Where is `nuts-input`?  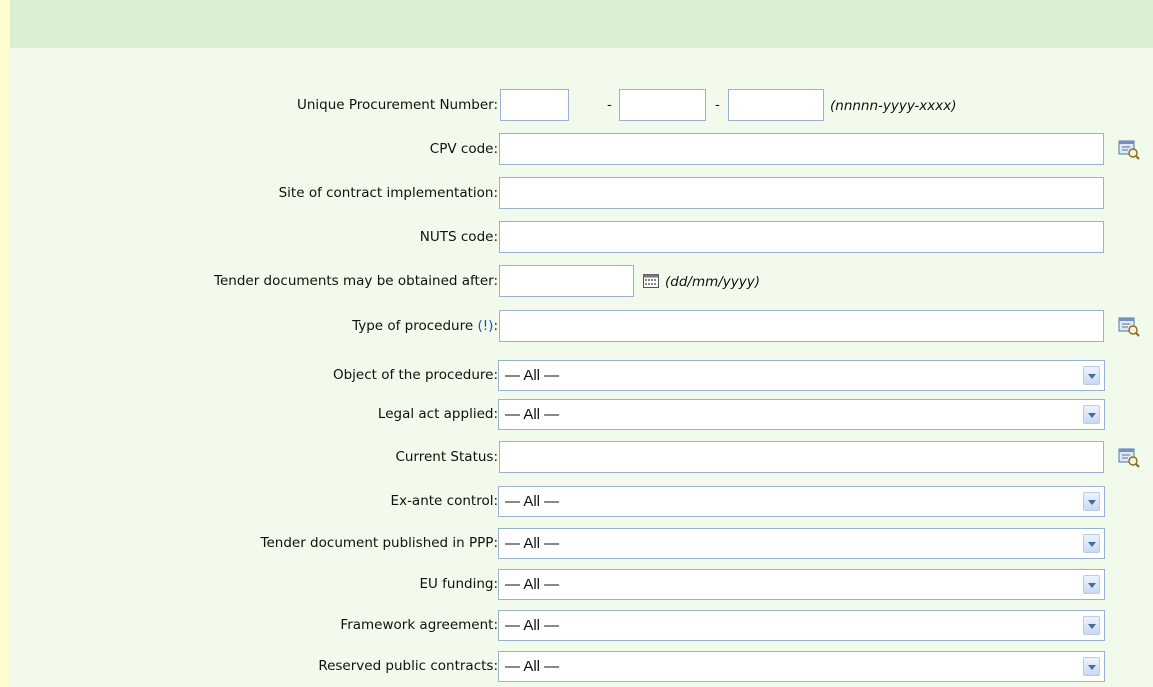
nuts-input is located at coordinates (801, 237).